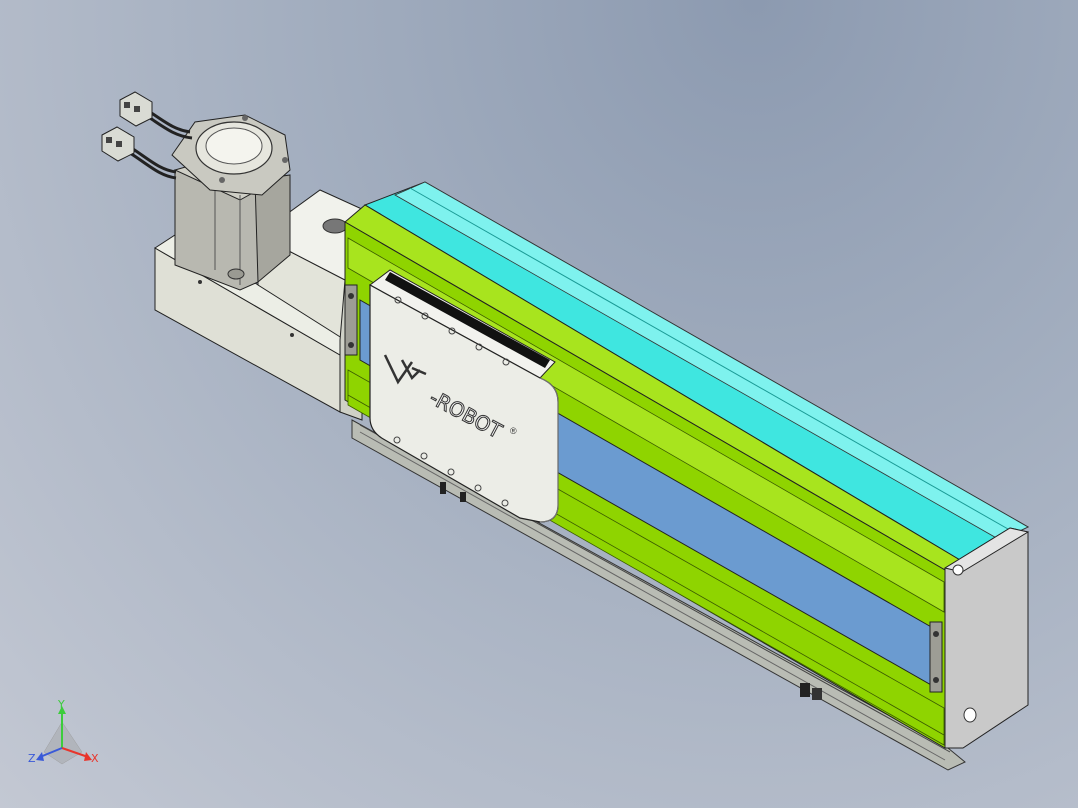  What do you see at coordinates (118, 144) in the screenshot?
I see `connector-bottom` at bounding box center [118, 144].